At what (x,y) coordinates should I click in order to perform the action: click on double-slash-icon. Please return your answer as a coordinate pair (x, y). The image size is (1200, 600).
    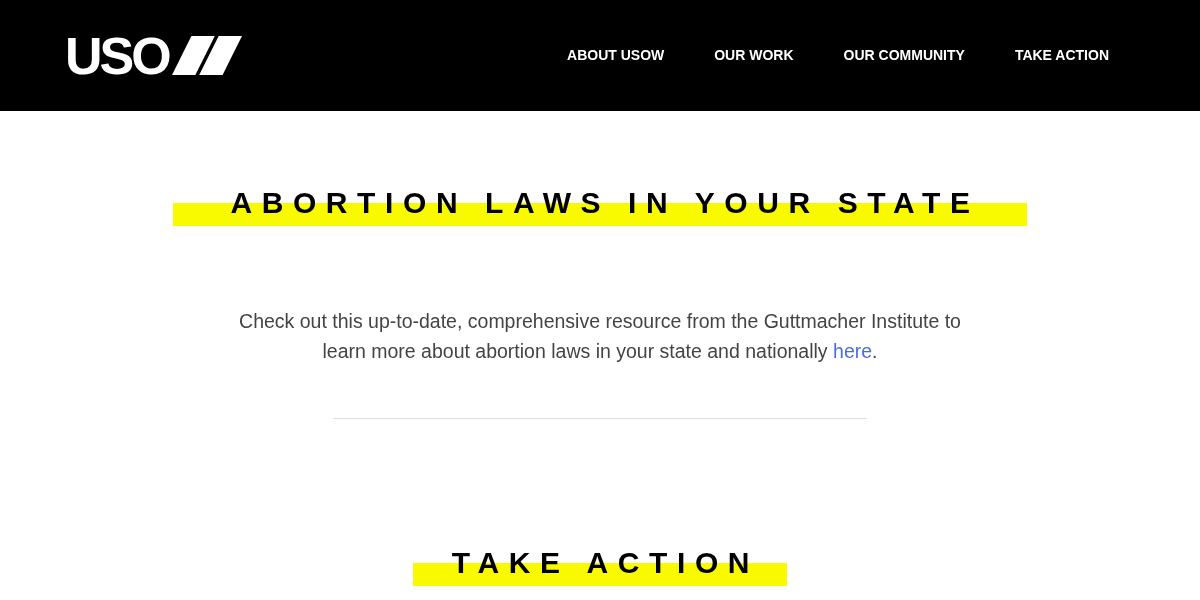
    Looking at the image, I should click on (206, 55).